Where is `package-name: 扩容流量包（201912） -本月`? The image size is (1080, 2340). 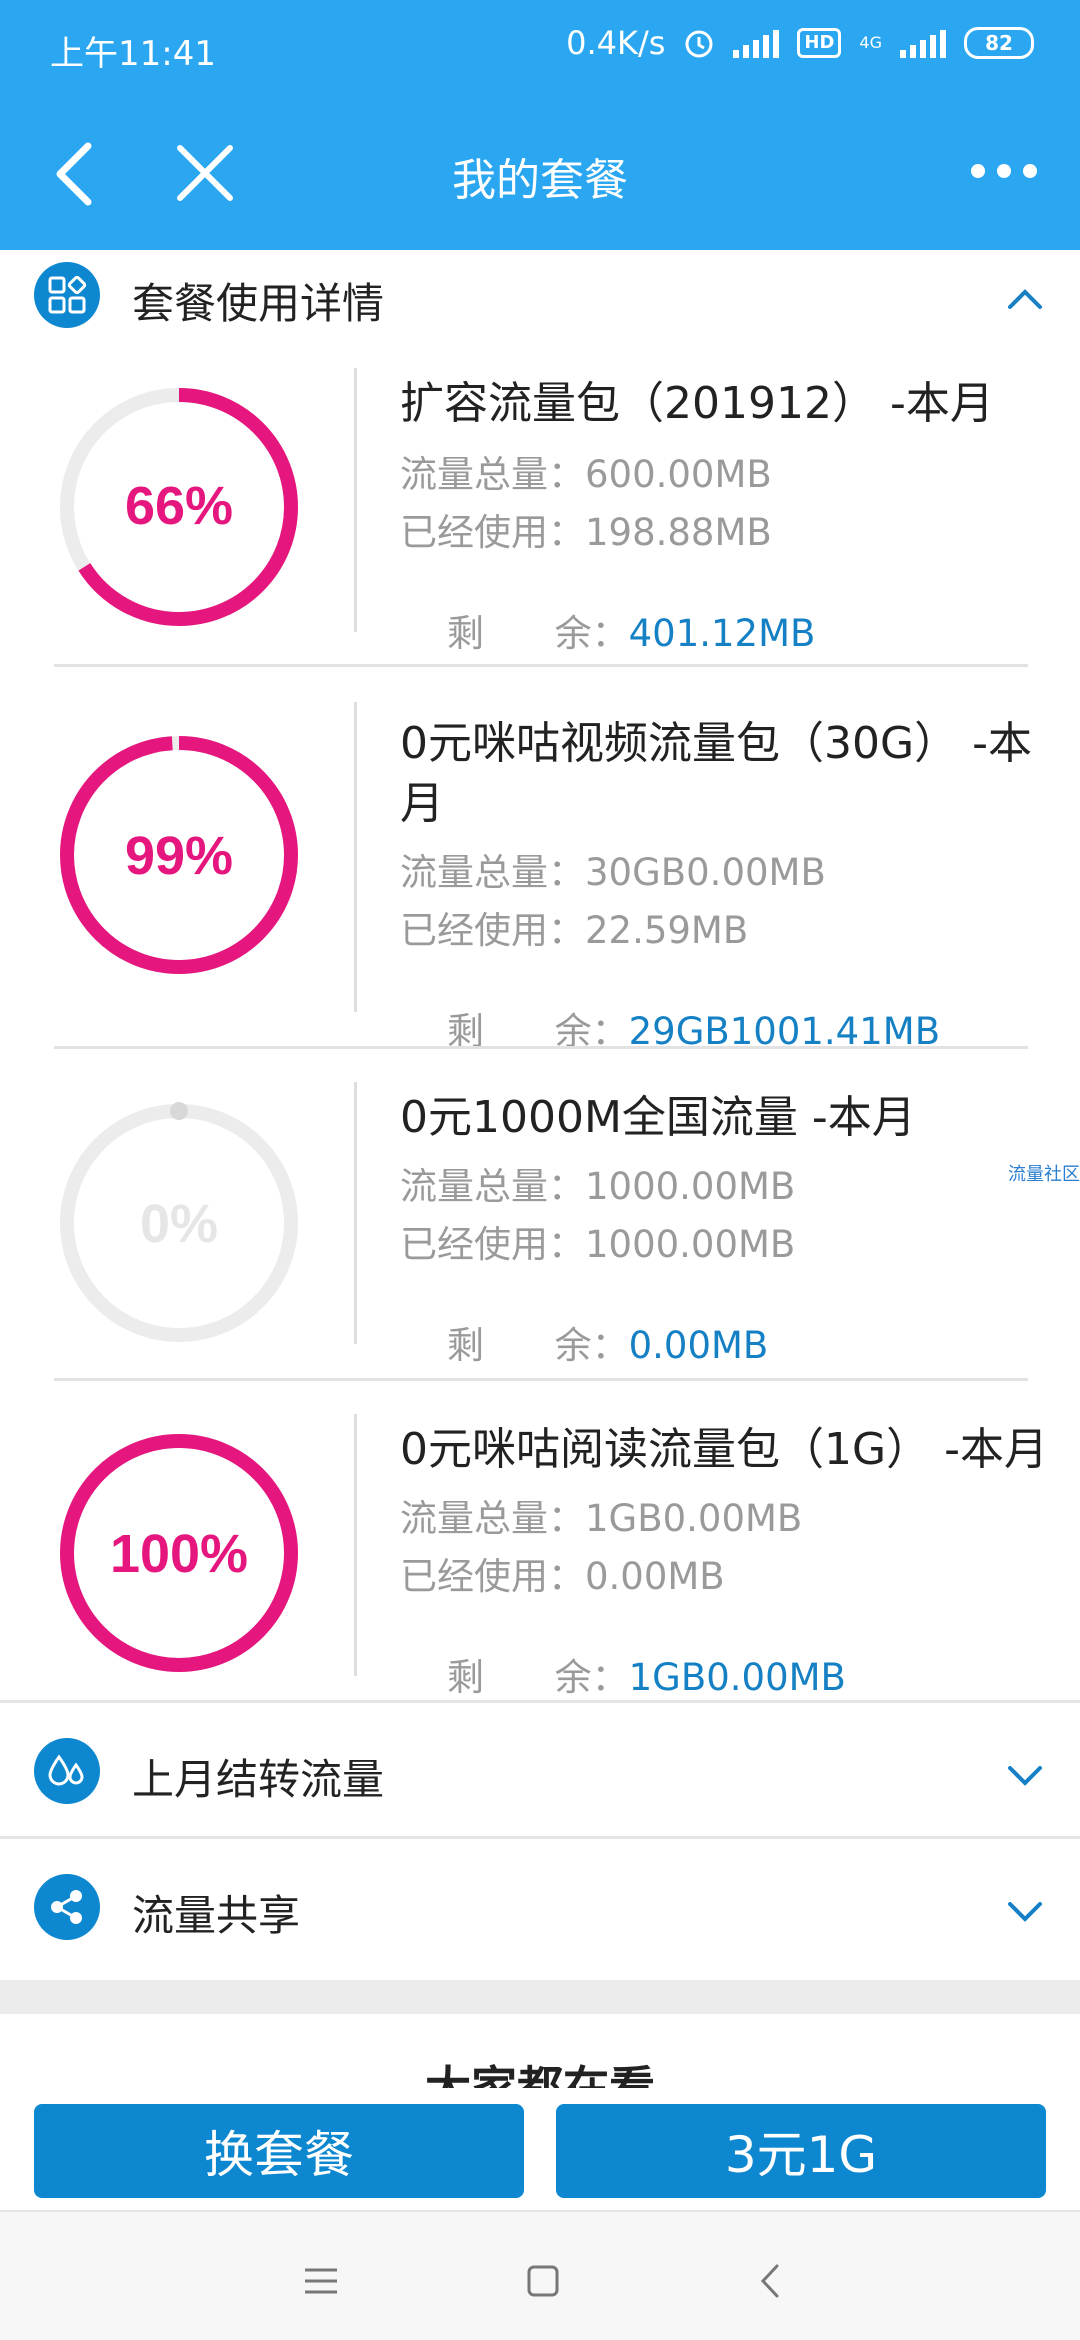
package-name: 扩容流量包（201912） -本月 is located at coordinates (697, 403).